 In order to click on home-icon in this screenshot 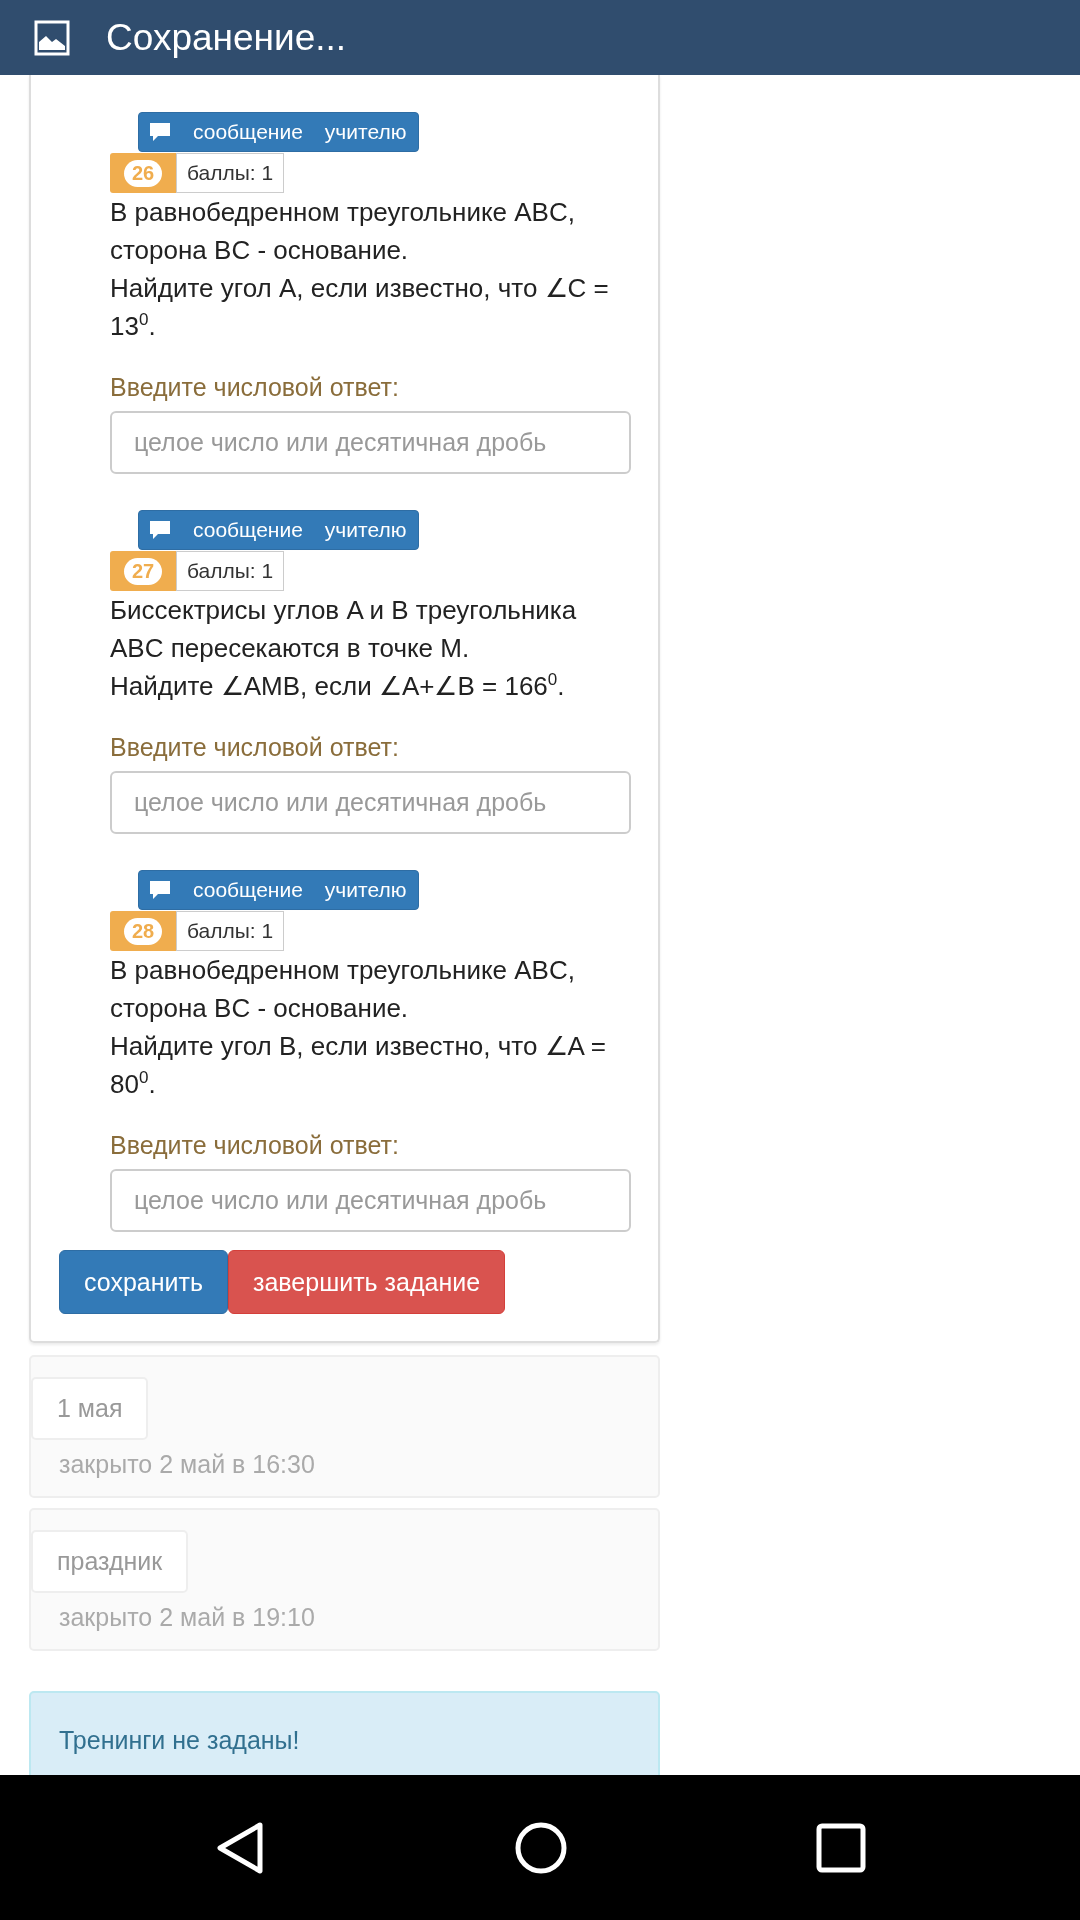, I will do `click(541, 1847)`.